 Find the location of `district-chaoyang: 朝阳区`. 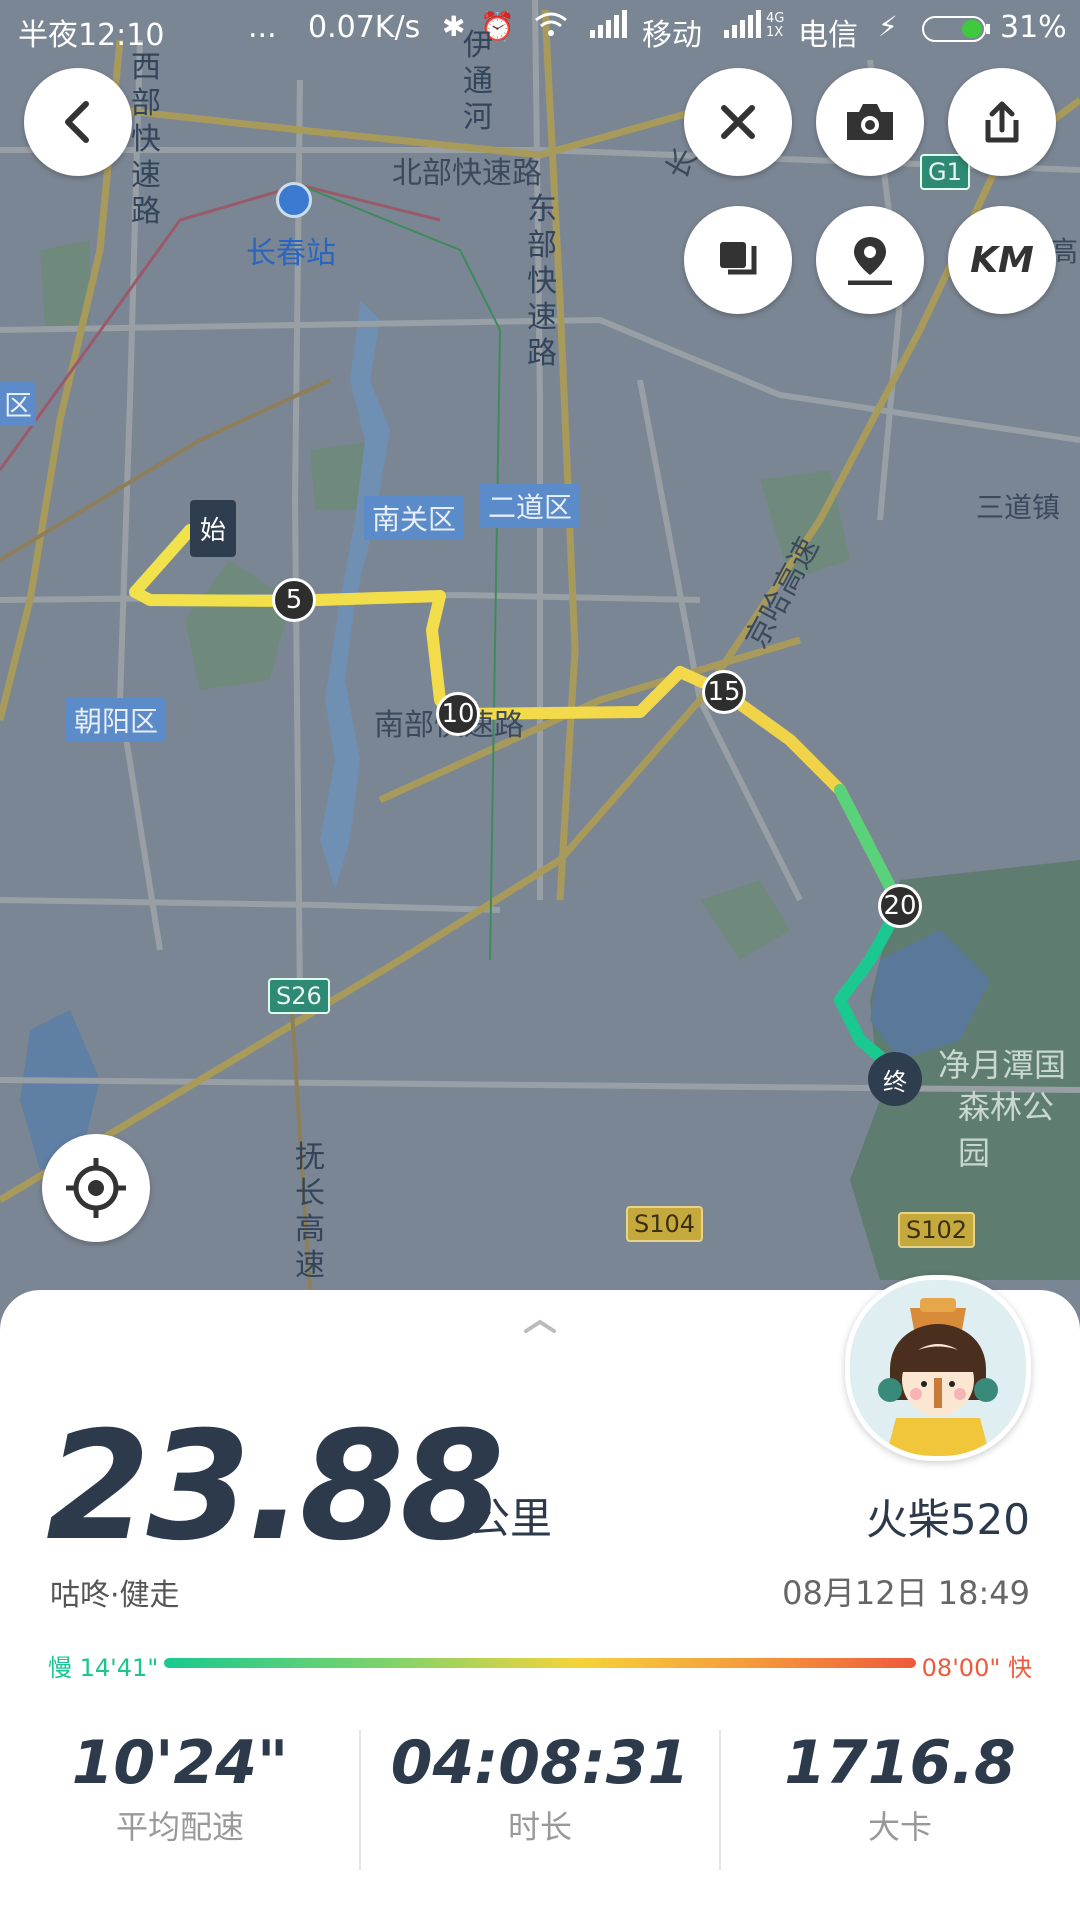

district-chaoyang: 朝阳区 is located at coordinates (116, 720).